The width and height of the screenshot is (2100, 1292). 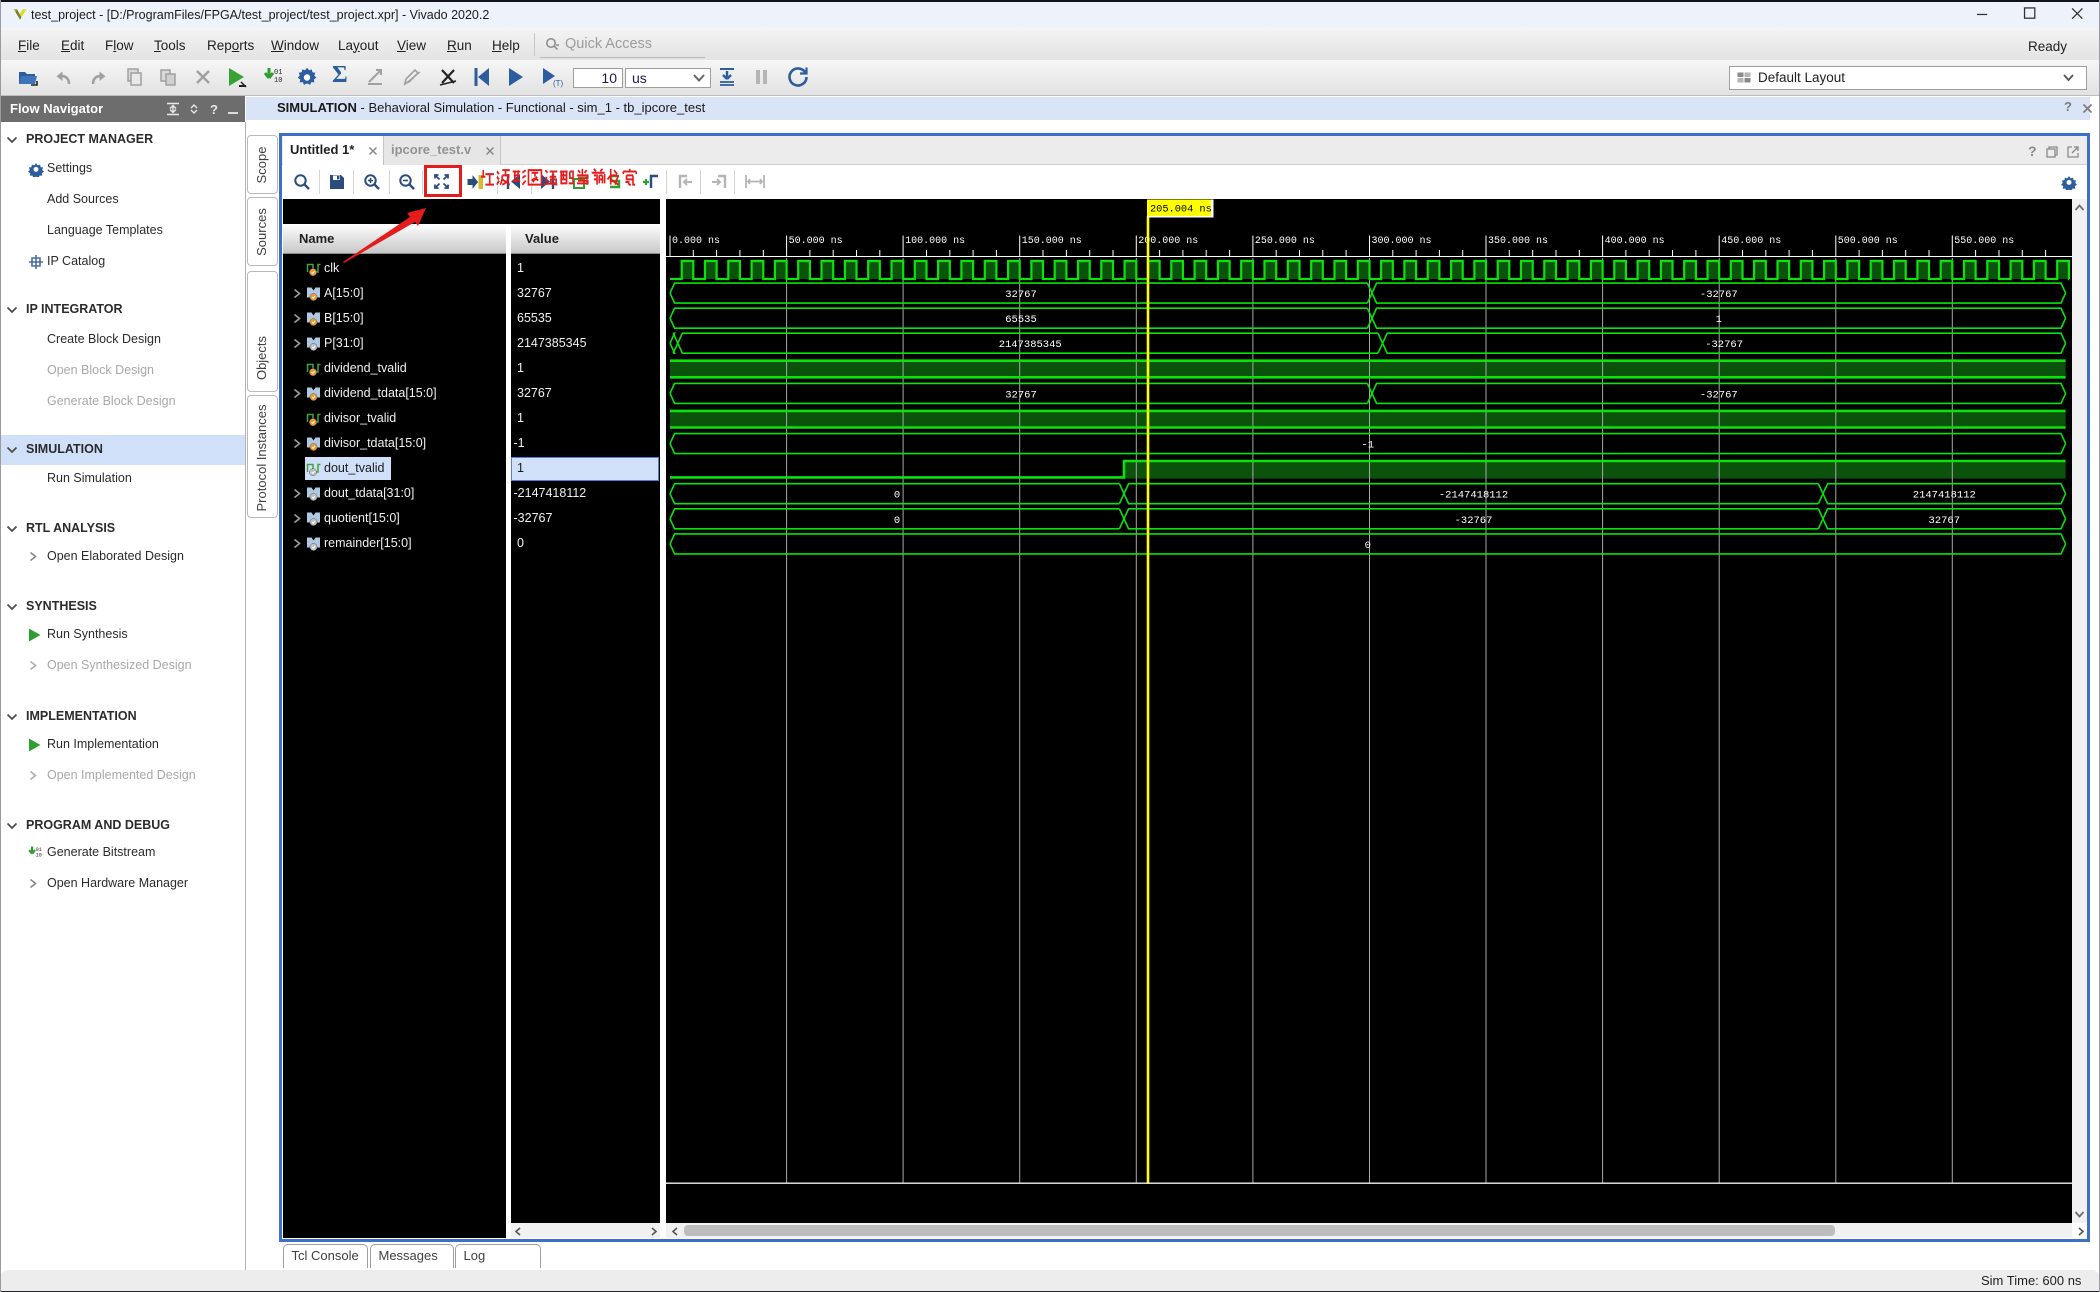 What do you see at coordinates (1181, 210) in the screenshot?
I see `svg-text: 205.004 ns` at bounding box center [1181, 210].